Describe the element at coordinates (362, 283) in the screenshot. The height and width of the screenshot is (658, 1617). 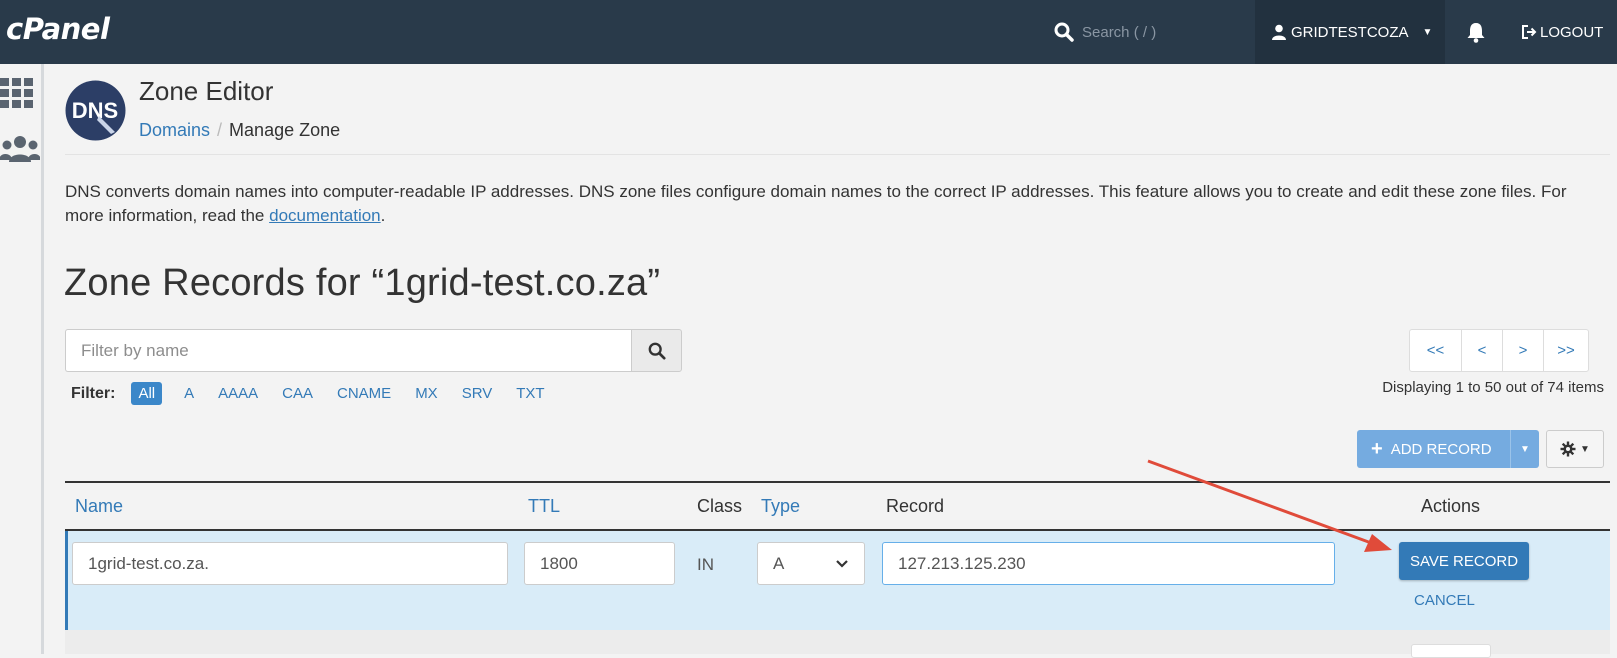
I see `zone-records-heading: Zone Records for “1grid-test.co.za”` at that location.